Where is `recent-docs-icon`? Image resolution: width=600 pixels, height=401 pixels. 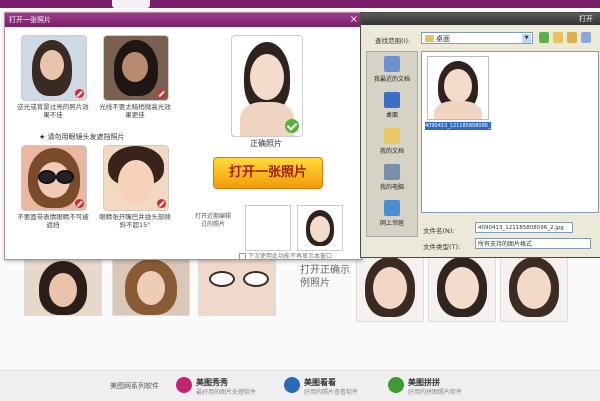 recent-docs-icon is located at coordinates (392, 64).